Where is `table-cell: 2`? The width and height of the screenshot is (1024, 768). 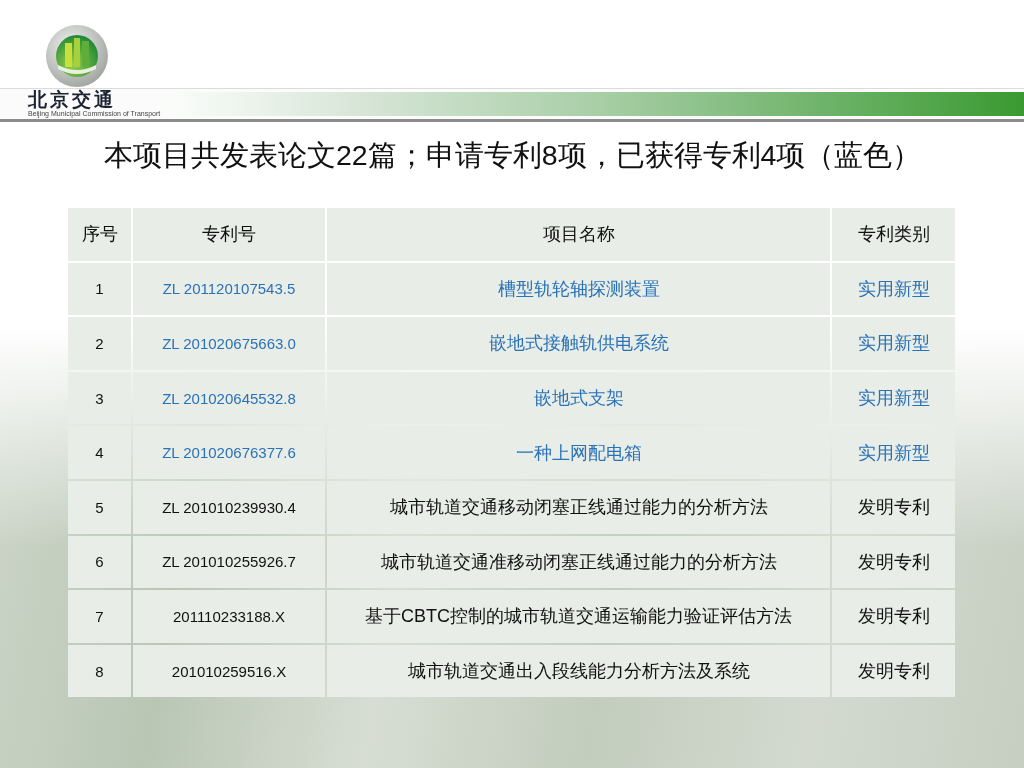 table-cell: 2 is located at coordinates (99, 343).